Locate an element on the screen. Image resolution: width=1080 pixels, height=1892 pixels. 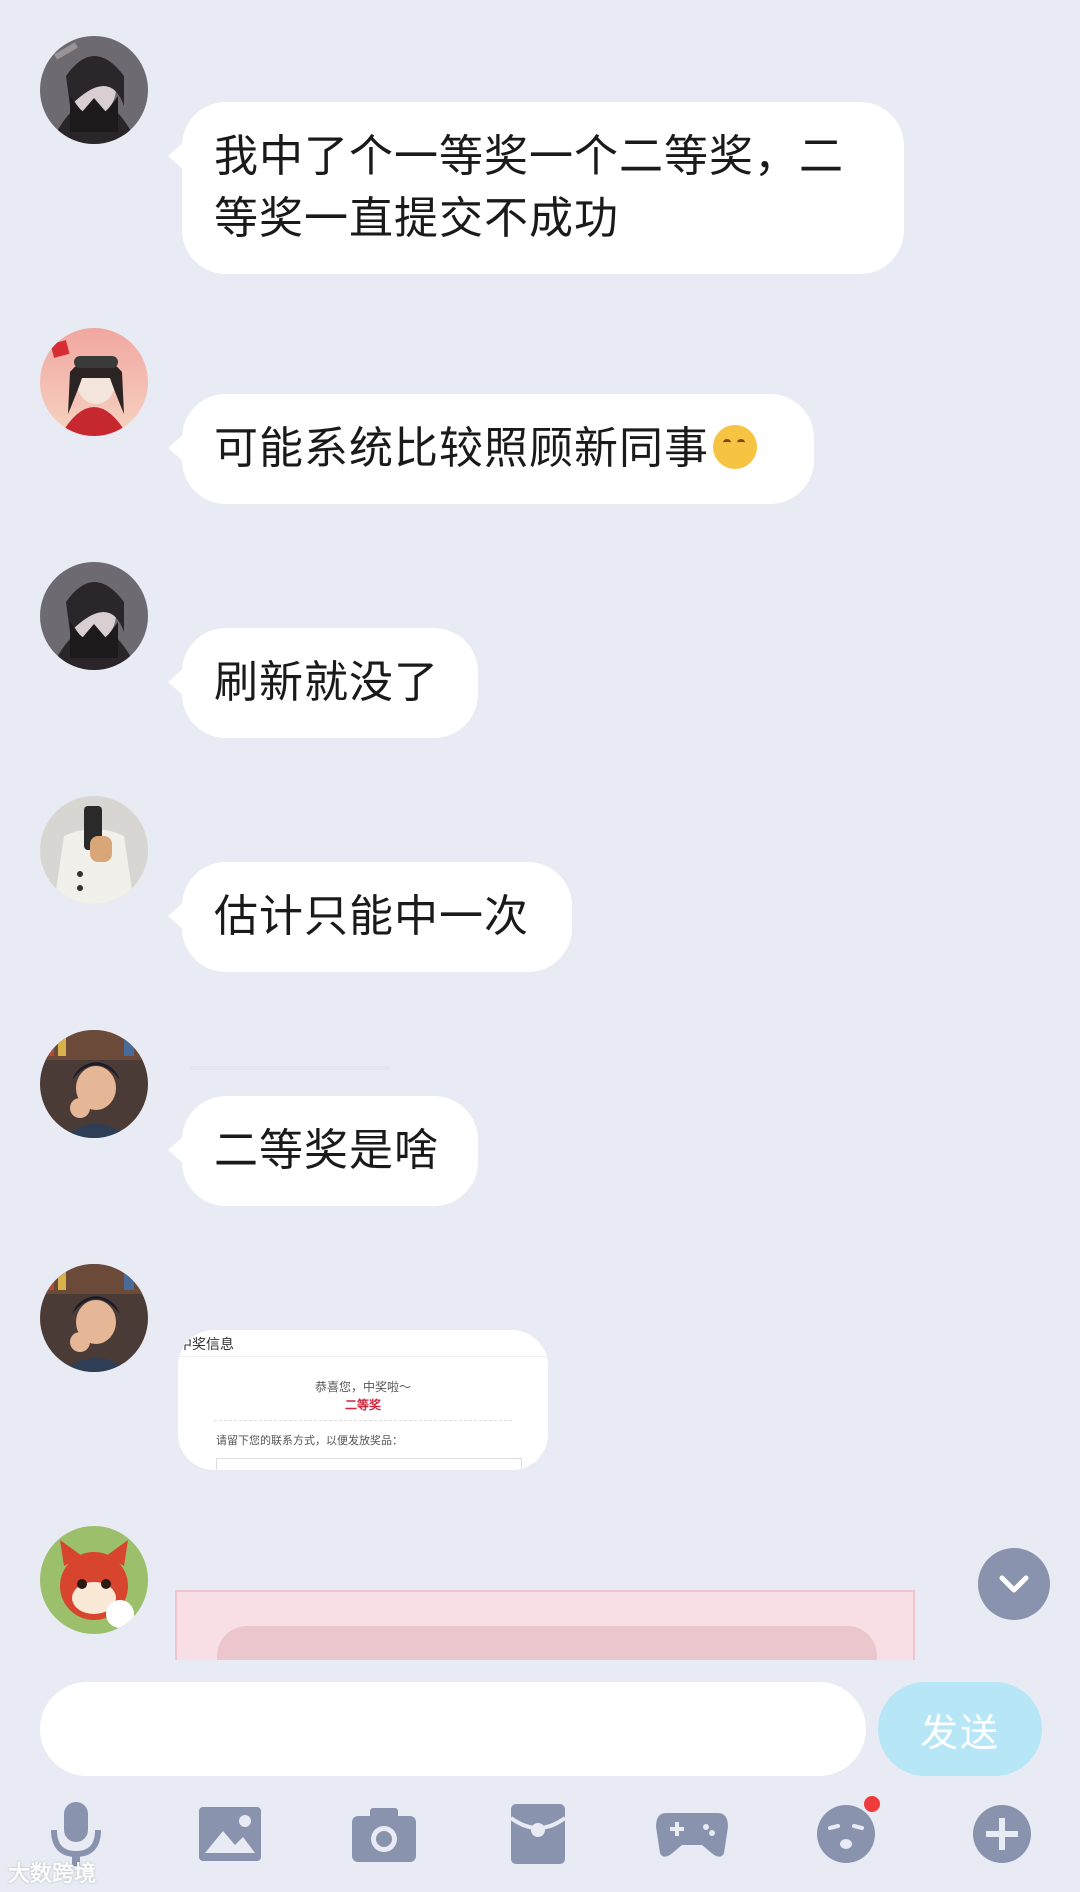
game-button is located at coordinates (692, 1834).